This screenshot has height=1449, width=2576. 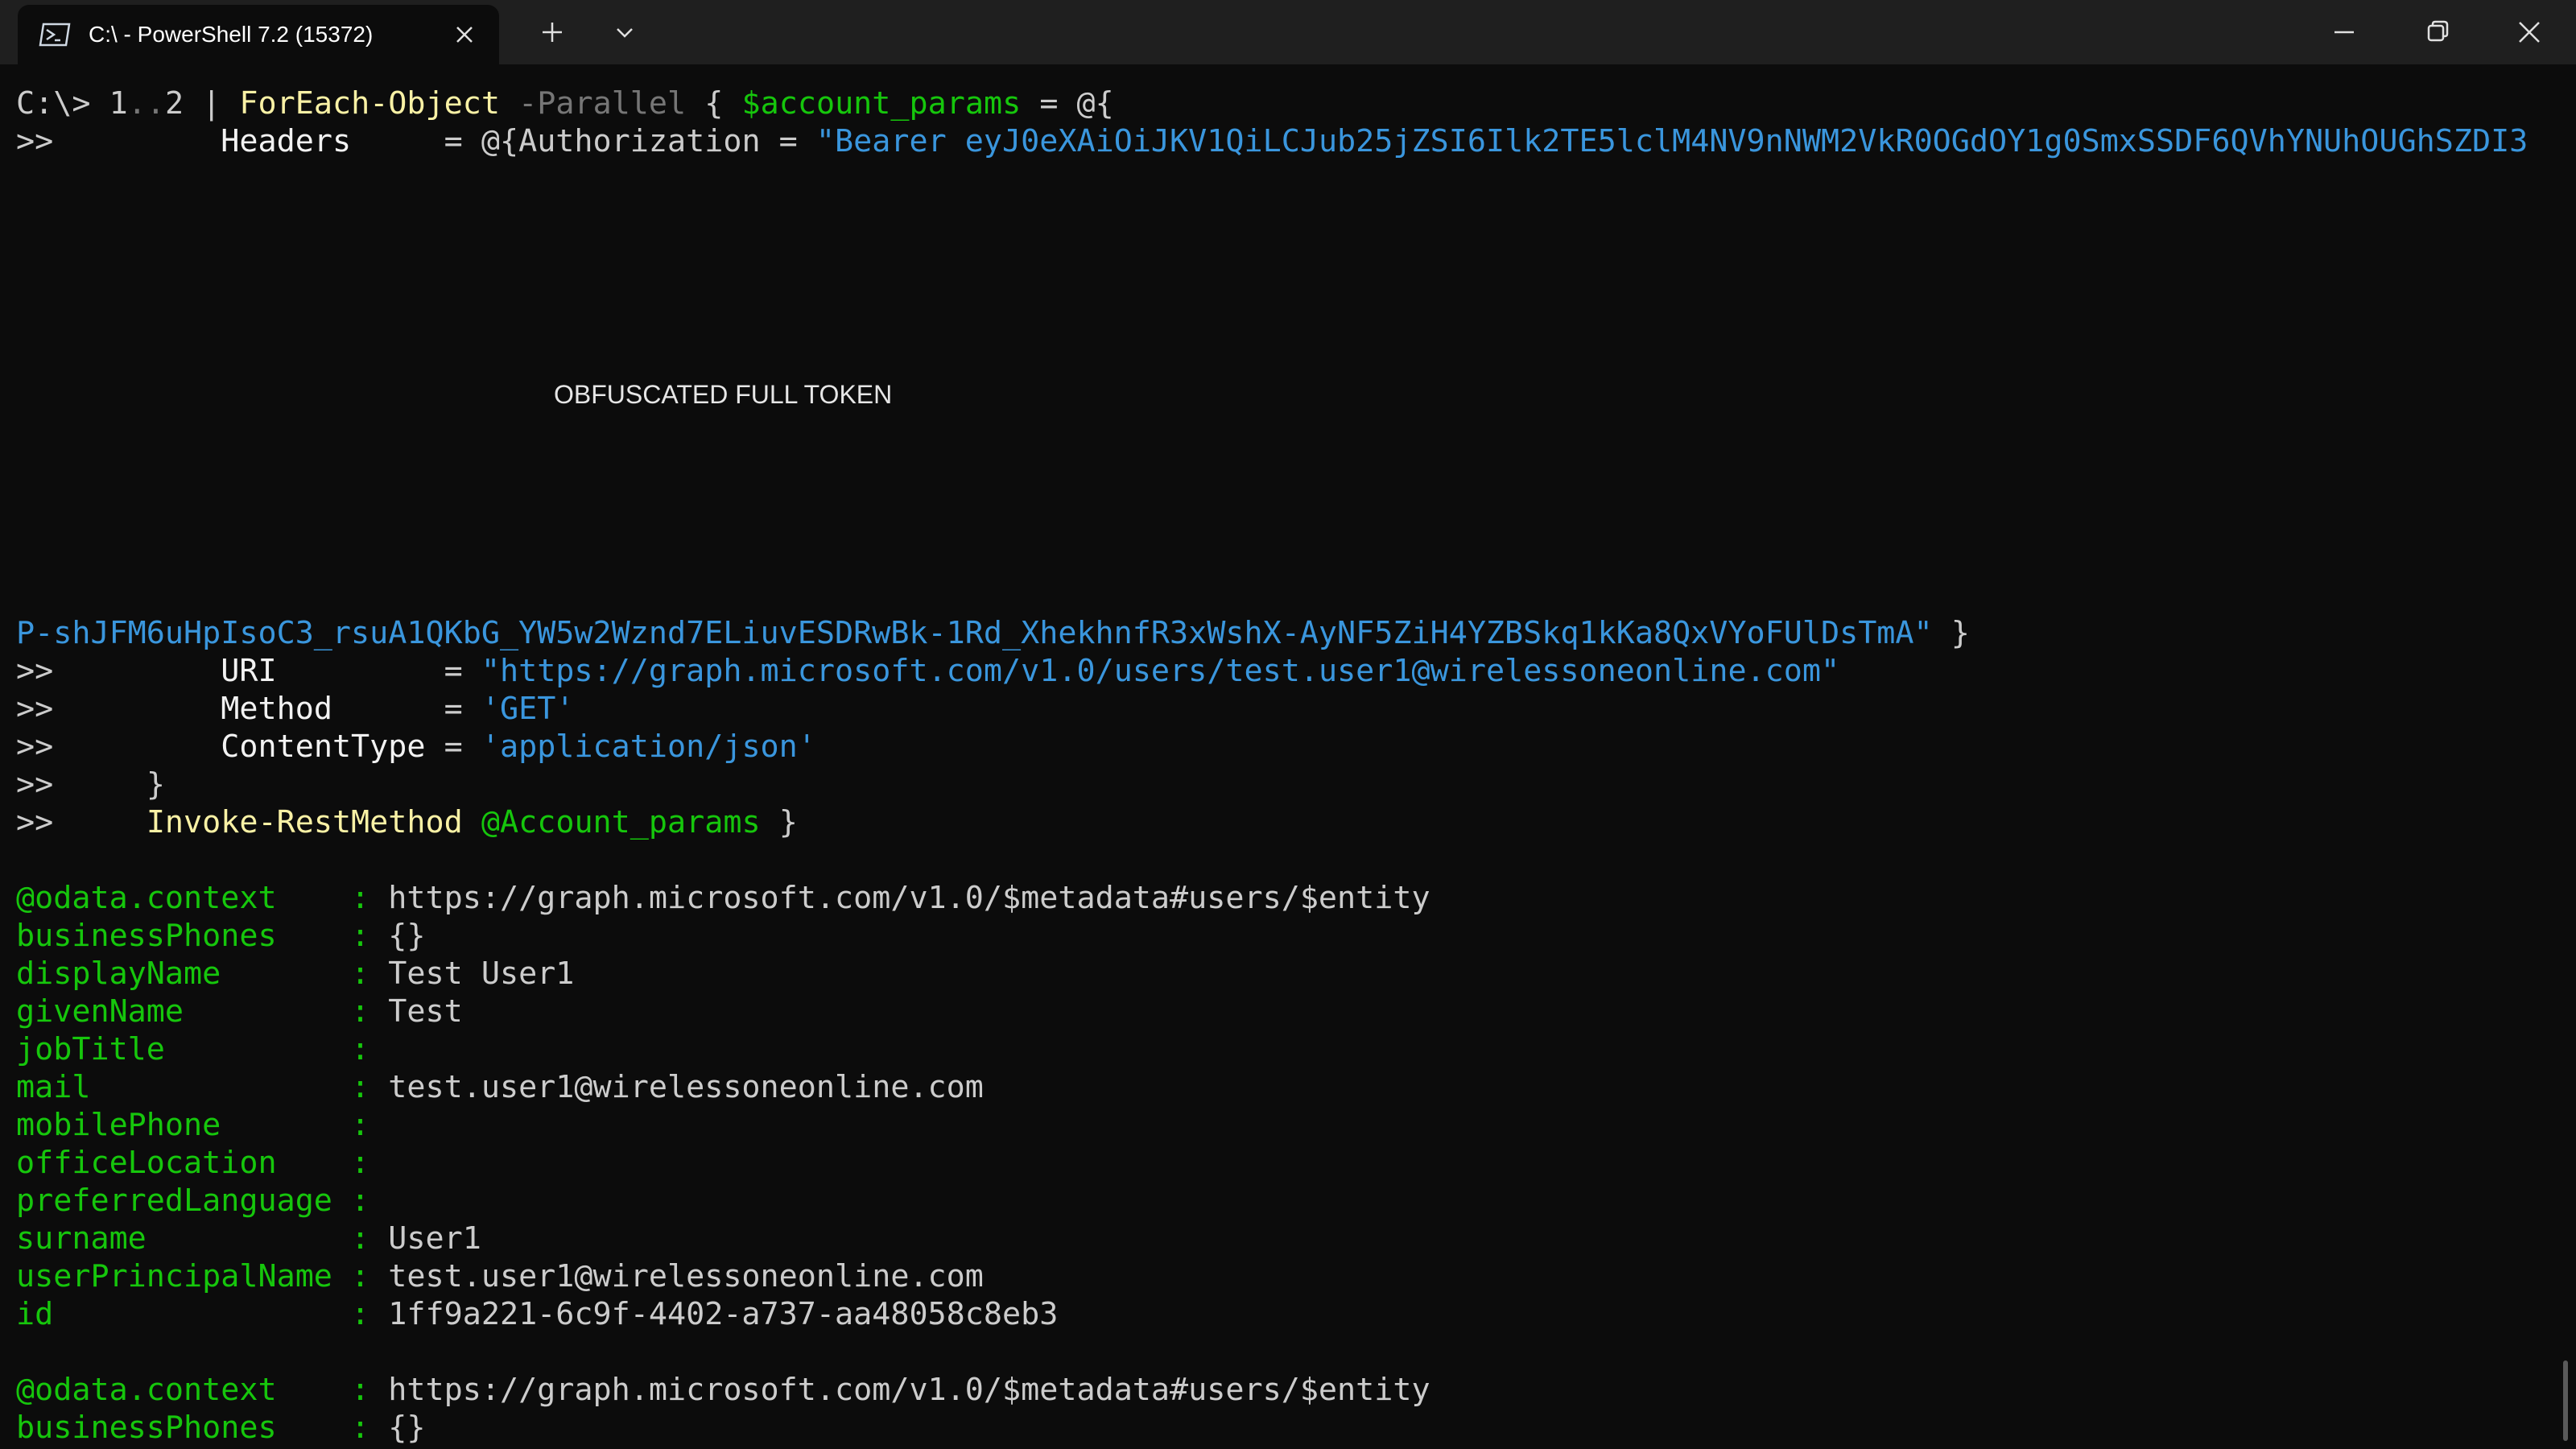 What do you see at coordinates (602, 103) in the screenshot?
I see `param-parallel: -Parallel` at bounding box center [602, 103].